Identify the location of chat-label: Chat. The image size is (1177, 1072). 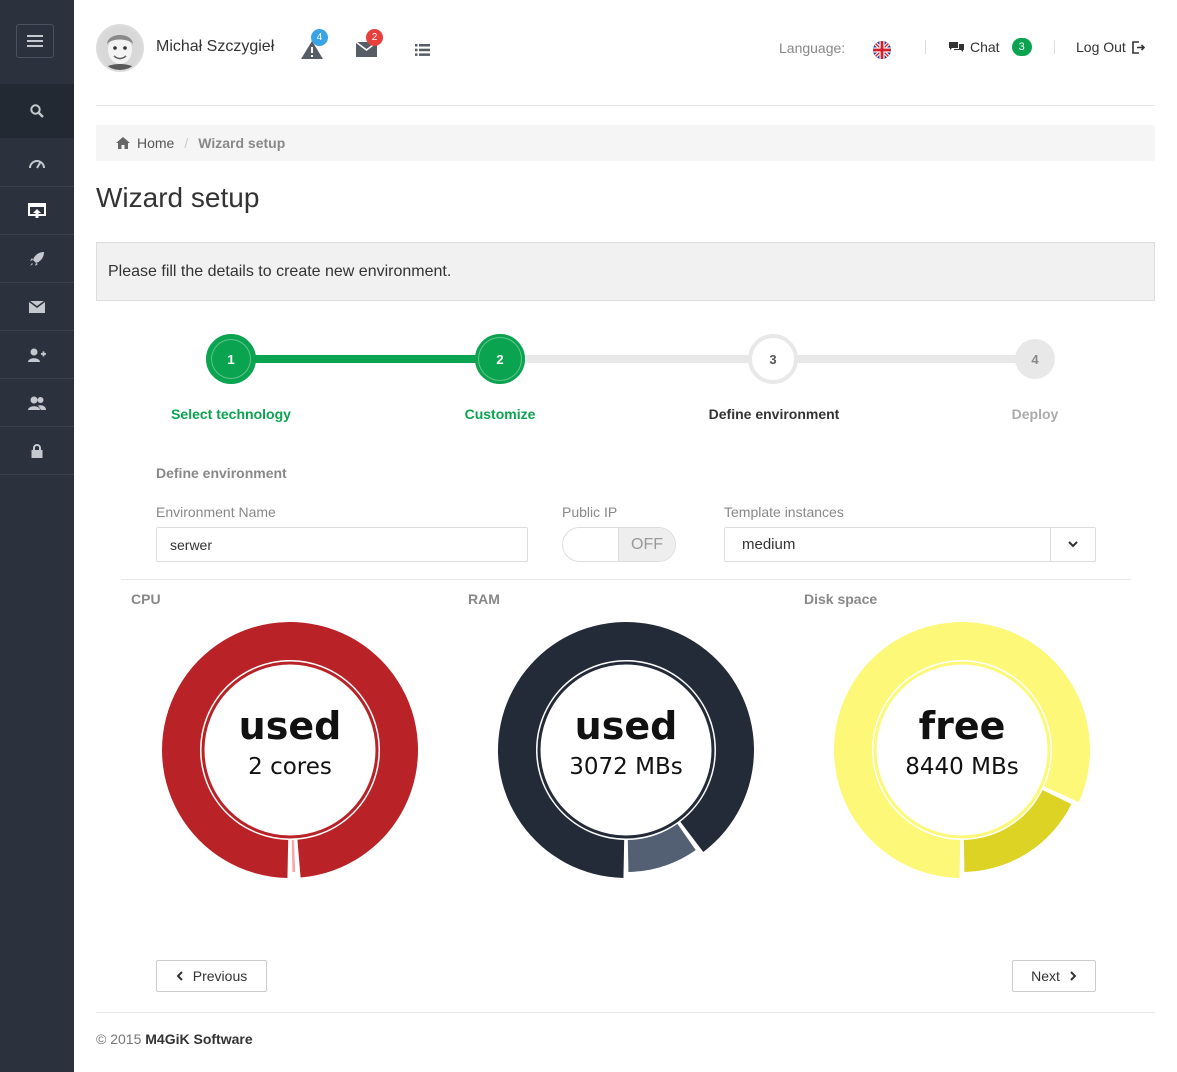
(985, 47).